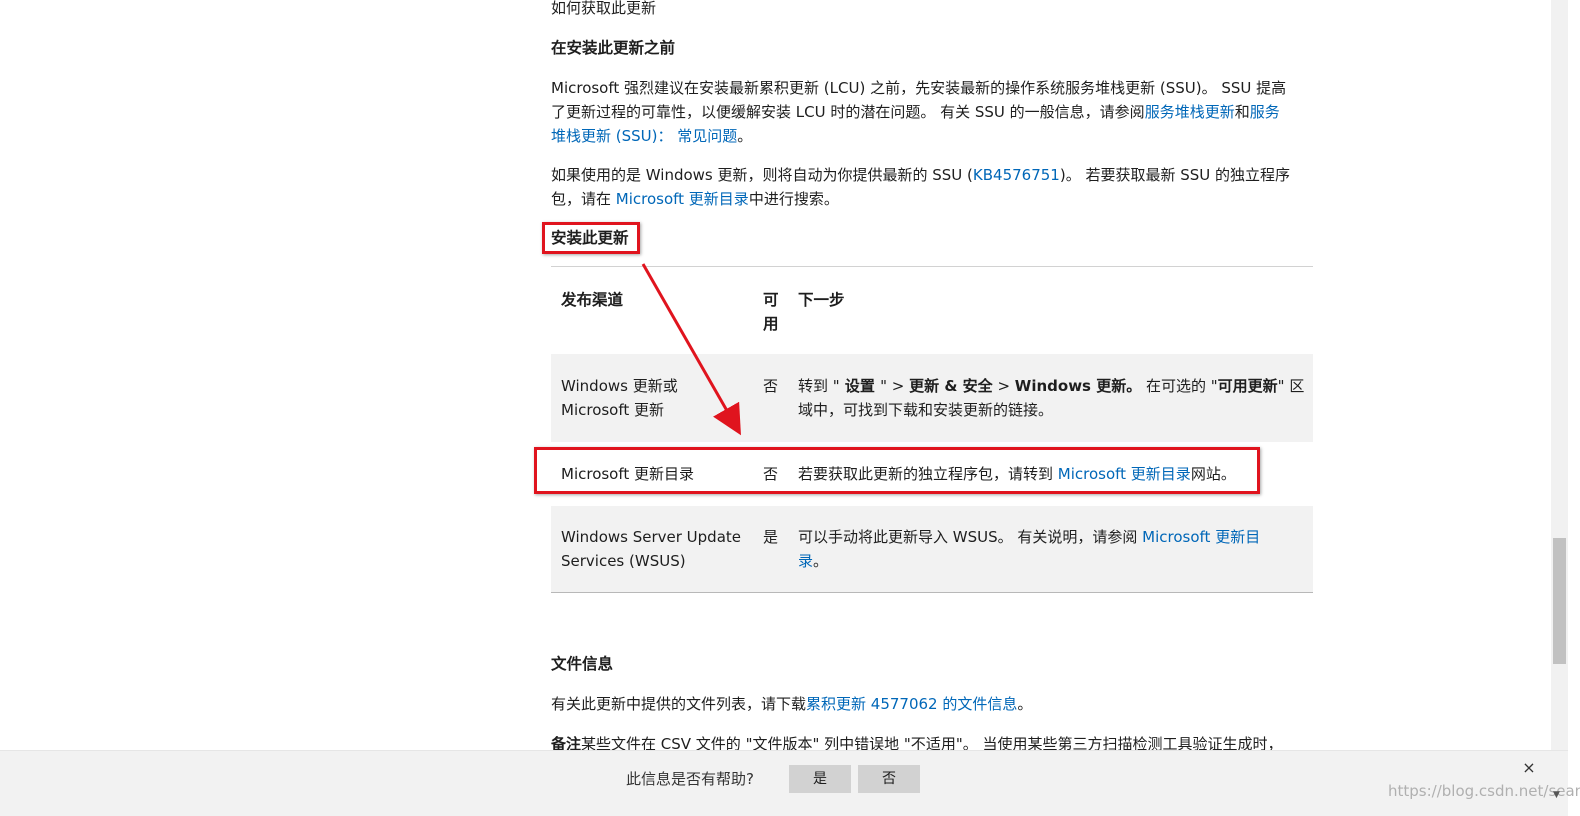 Image resolution: width=1580 pixels, height=816 pixels. What do you see at coordinates (1529, 768) in the screenshot?
I see `close-icon: ×` at bounding box center [1529, 768].